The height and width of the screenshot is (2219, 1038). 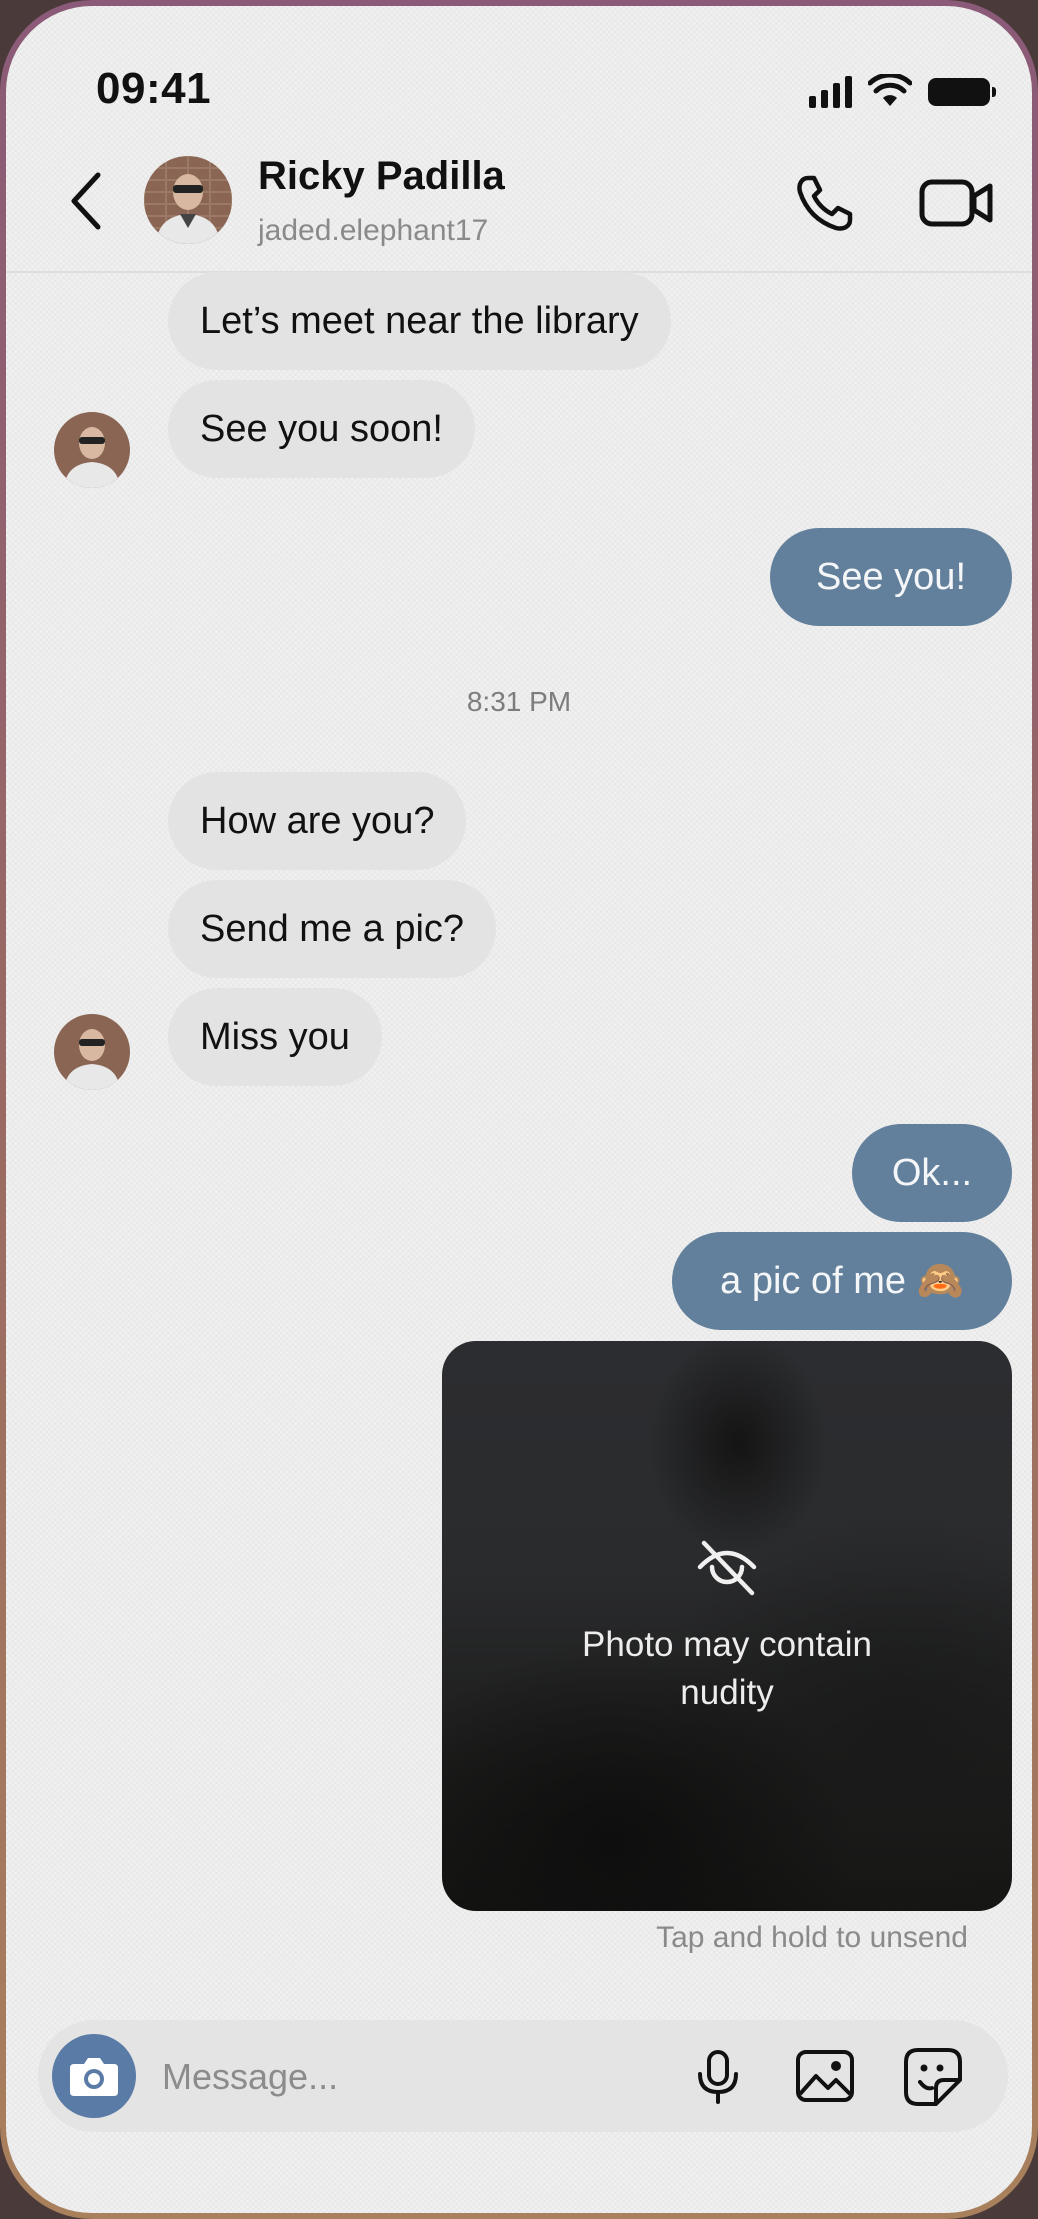 What do you see at coordinates (956, 203) in the screenshot?
I see `video-camera-icon` at bounding box center [956, 203].